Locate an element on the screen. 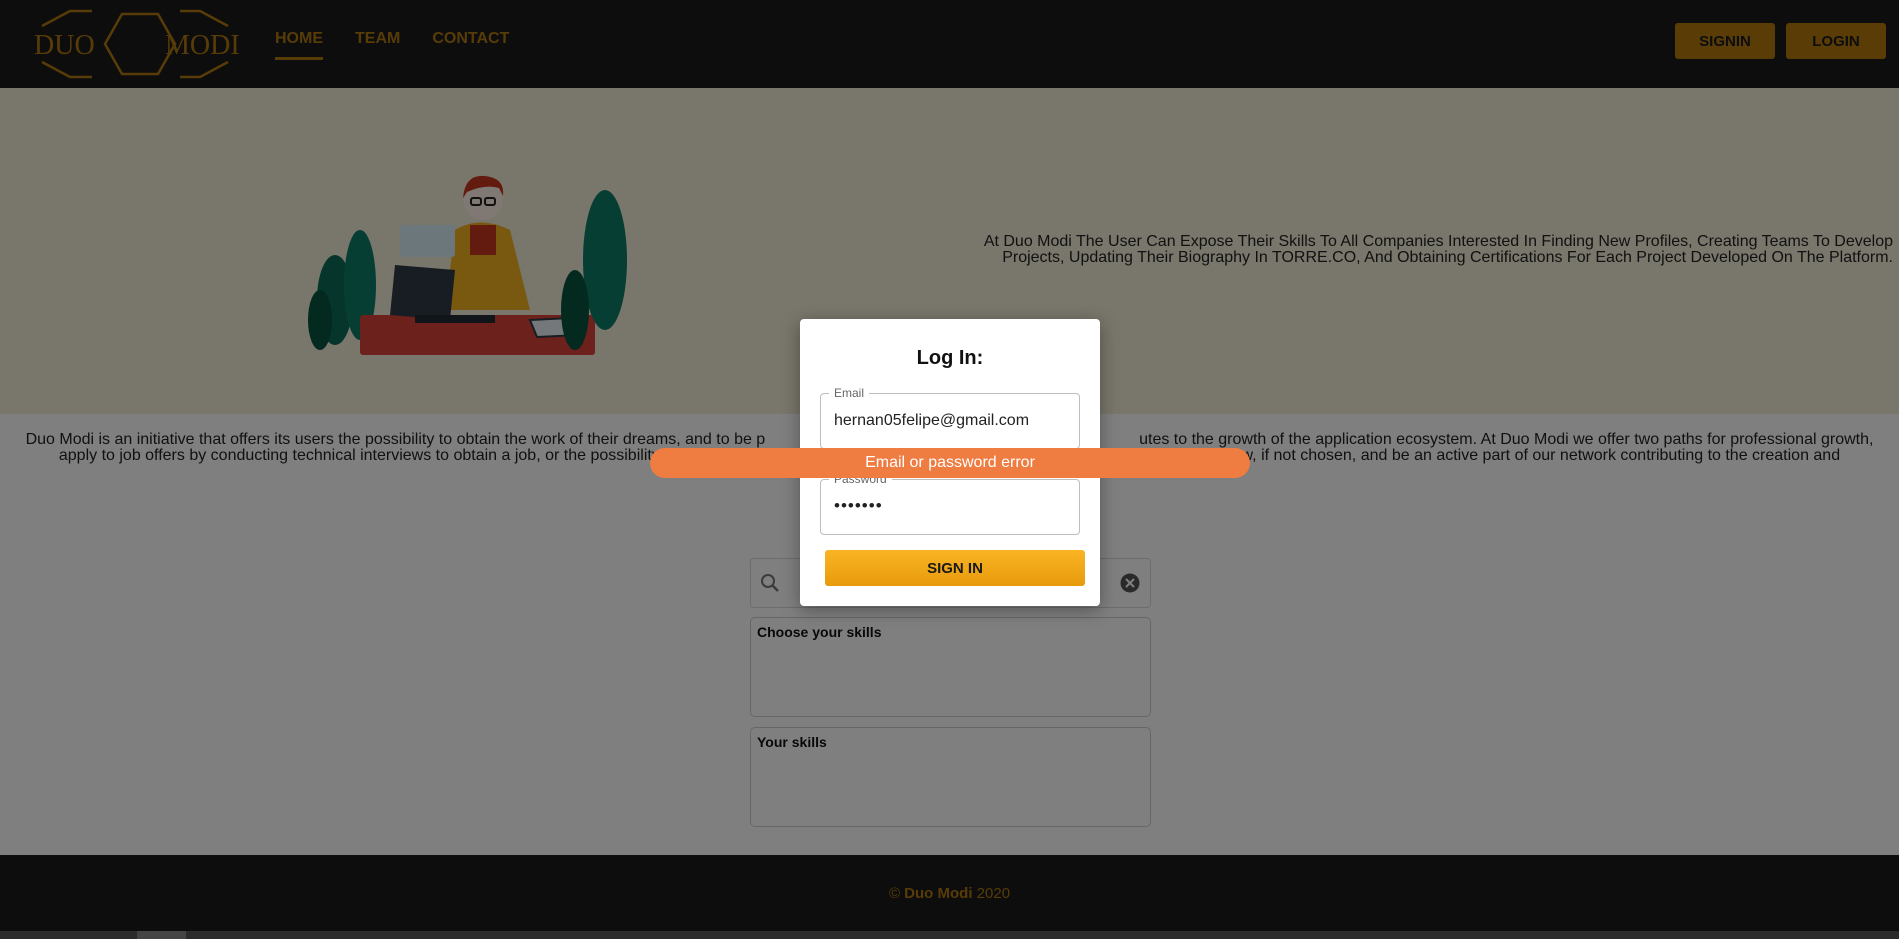 The image size is (1899, 939). error-toast: Email or password error is located at coordinates (950, 463).